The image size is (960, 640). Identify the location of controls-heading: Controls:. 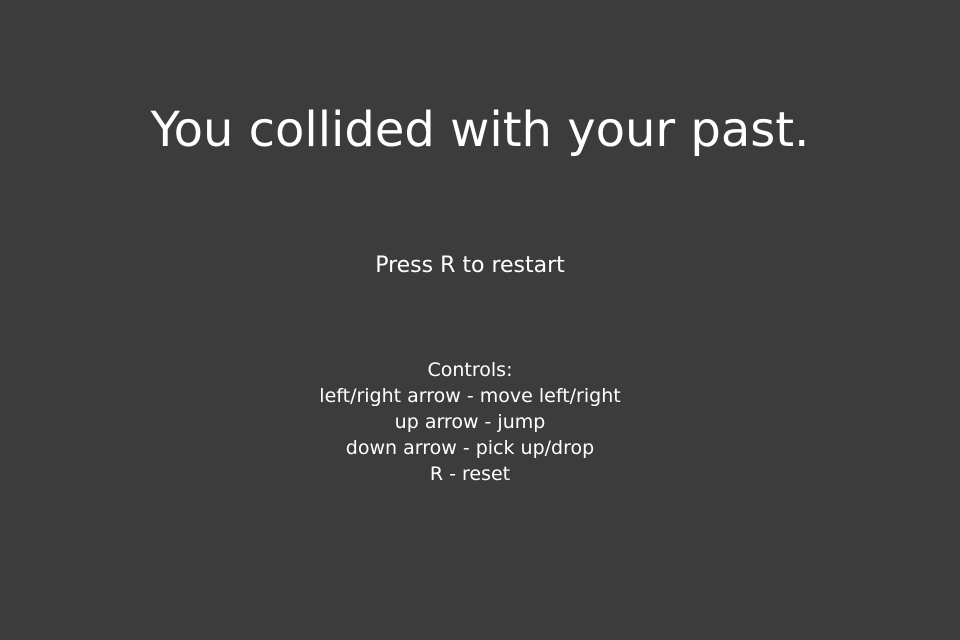
(470, 370).